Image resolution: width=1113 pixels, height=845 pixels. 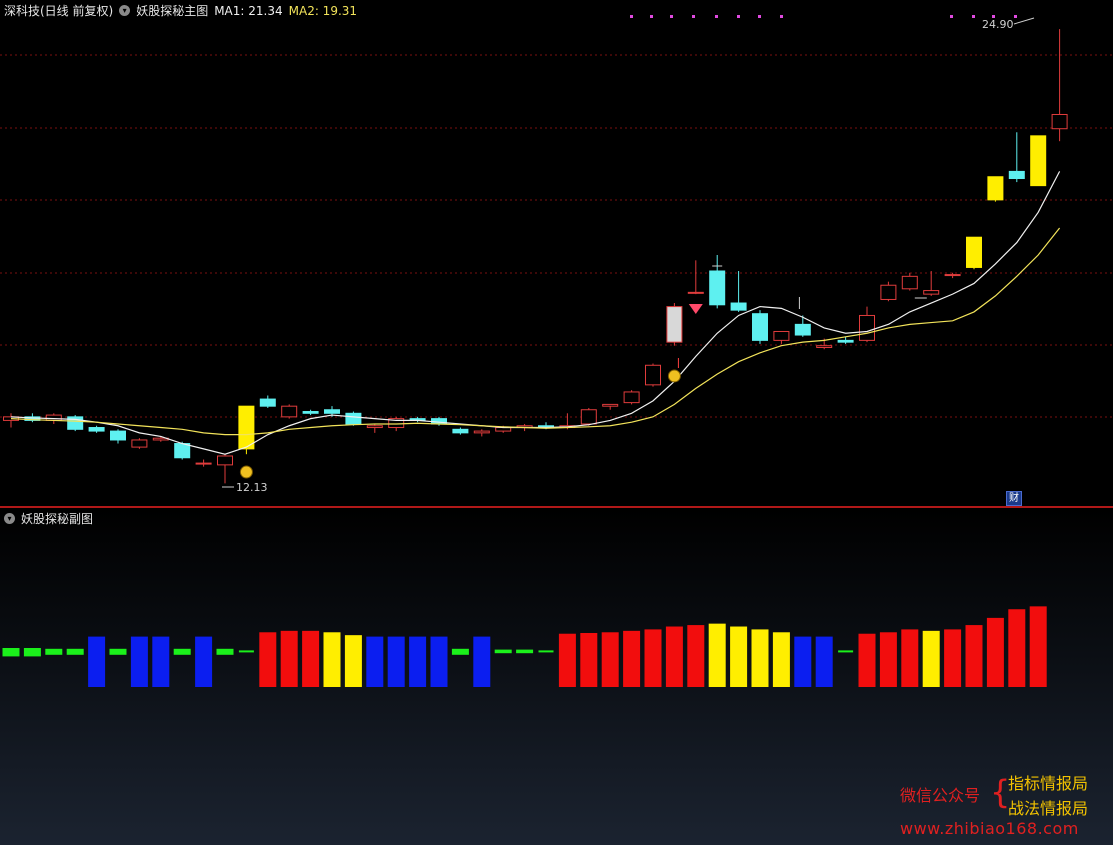 I want to click on sub-header: ▾ 妖股探秘副图, so click(x=51, y=518).